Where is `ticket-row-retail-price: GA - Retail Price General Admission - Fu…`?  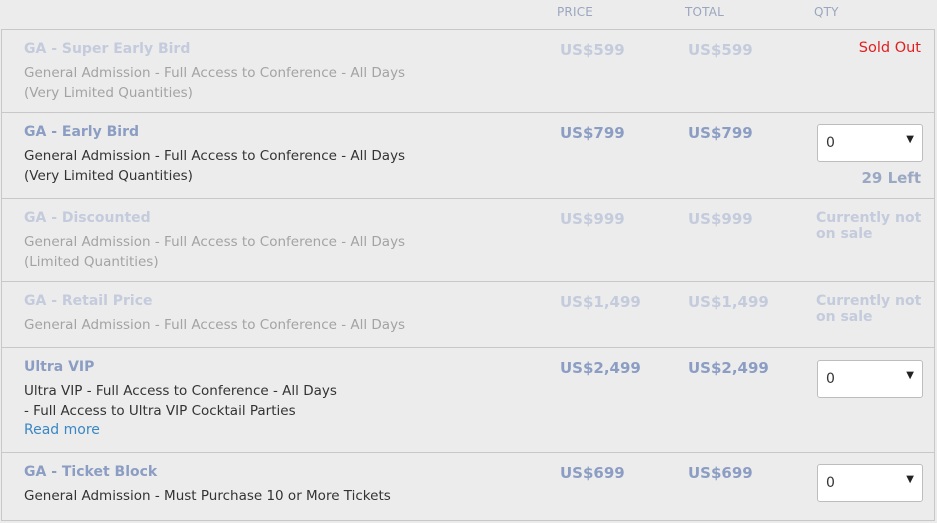
ticket-row-retail-price: GA - Retail Price General Admission - Fu… is located at coordinates (468, 315).